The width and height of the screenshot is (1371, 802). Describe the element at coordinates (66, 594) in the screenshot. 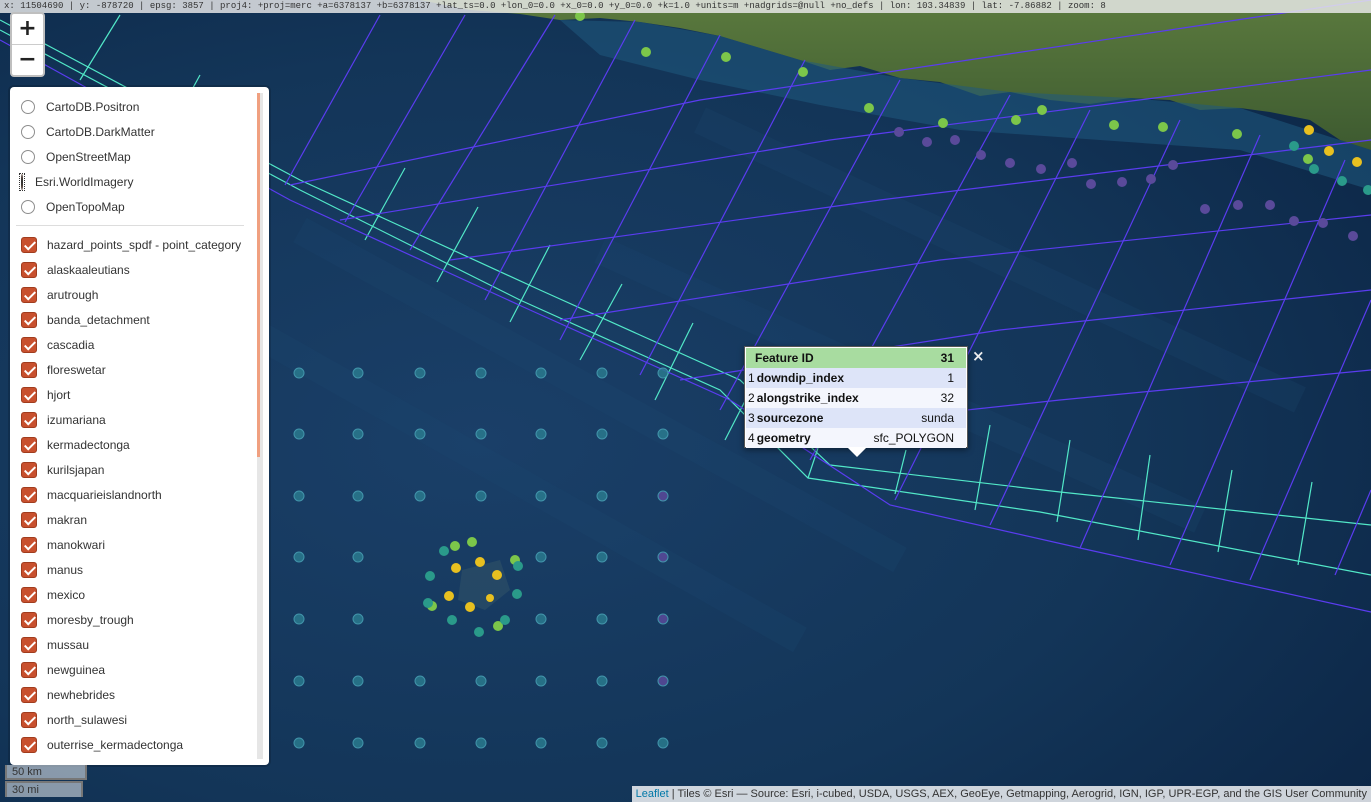

I see `overlay-layer-label: mexico` at that location.